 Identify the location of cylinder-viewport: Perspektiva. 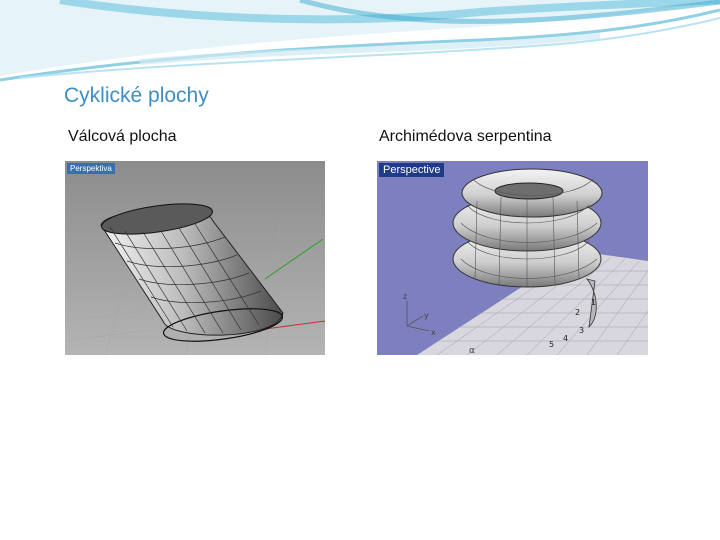
(195, 258).